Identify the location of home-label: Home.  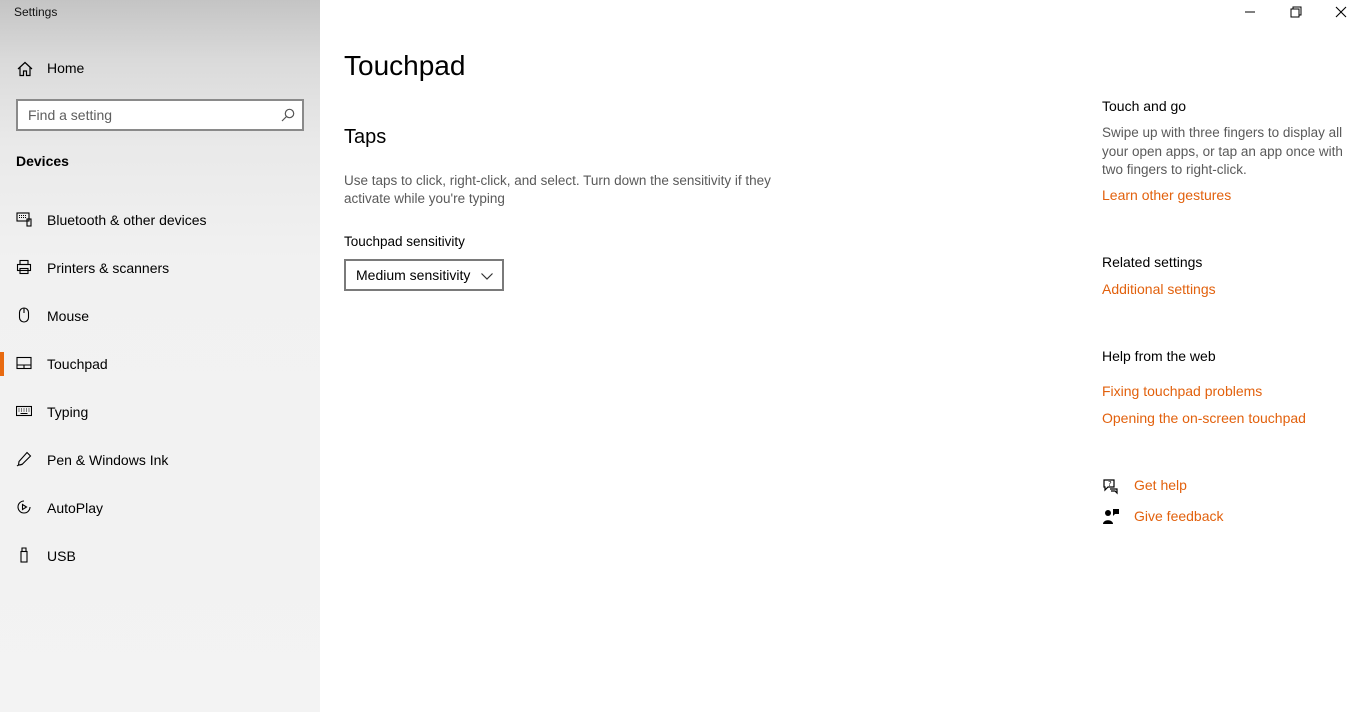
(66, 68).